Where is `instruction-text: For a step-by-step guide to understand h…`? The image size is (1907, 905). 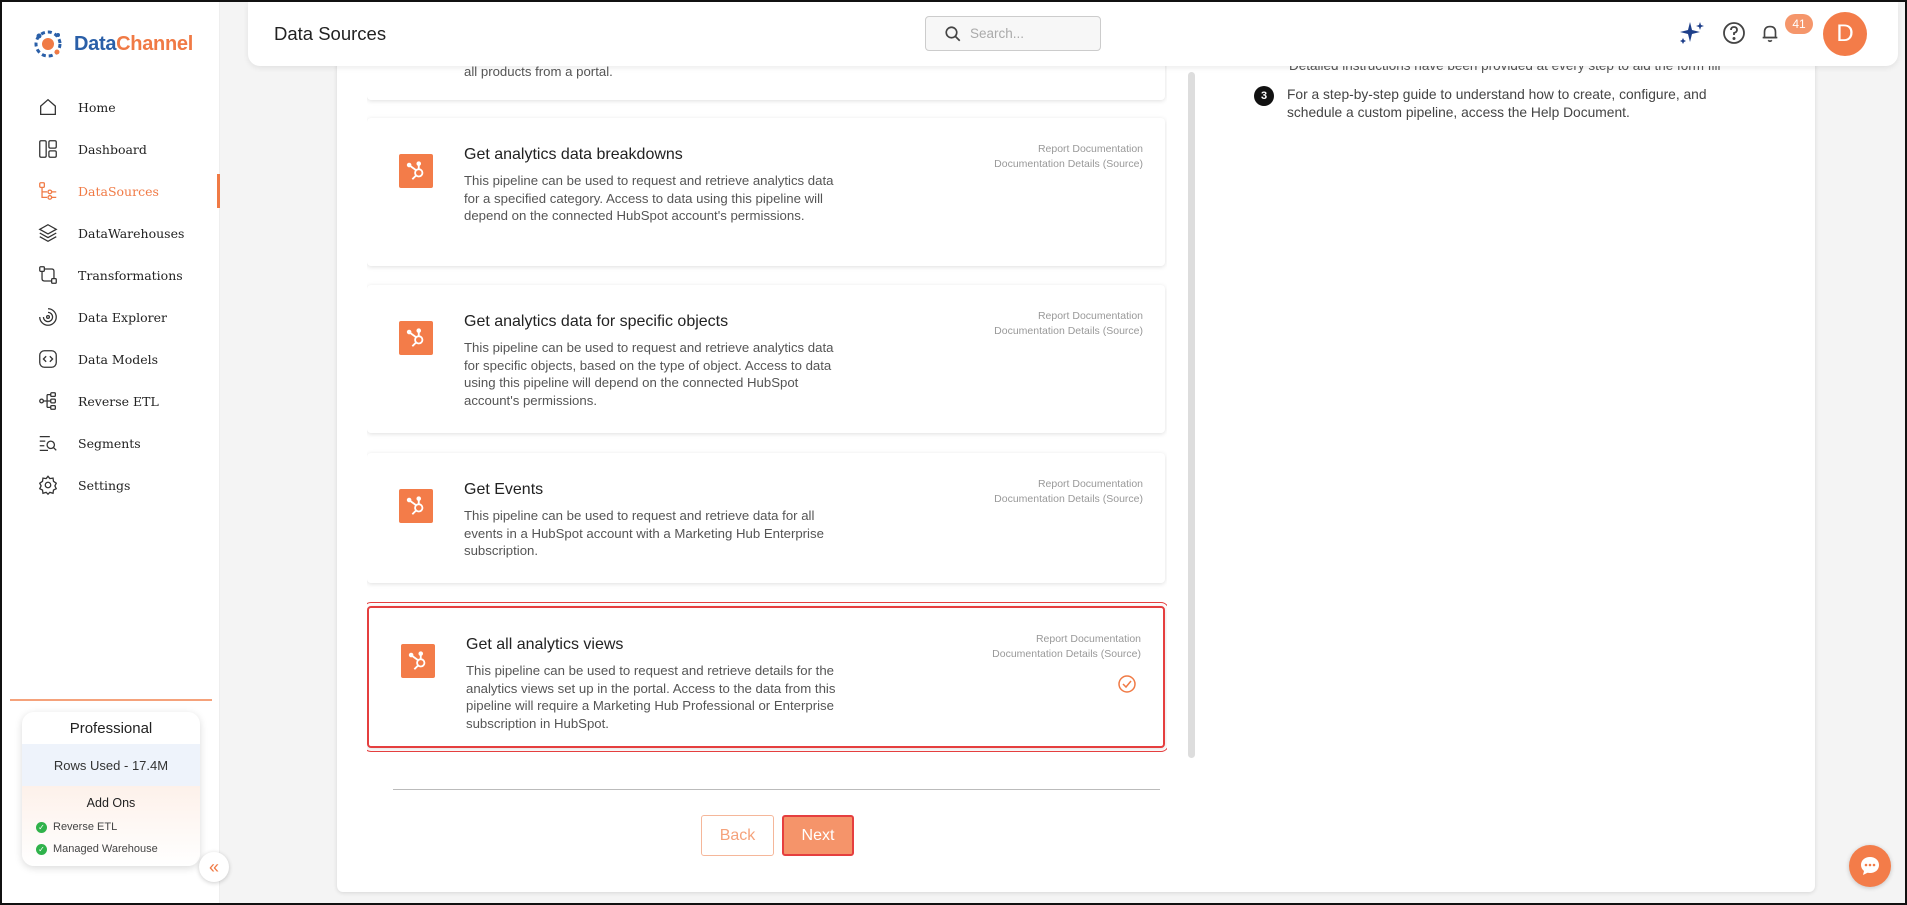
instruction-text: For a step-by-step guide to understand h… is located at coordinates (1497, 103).